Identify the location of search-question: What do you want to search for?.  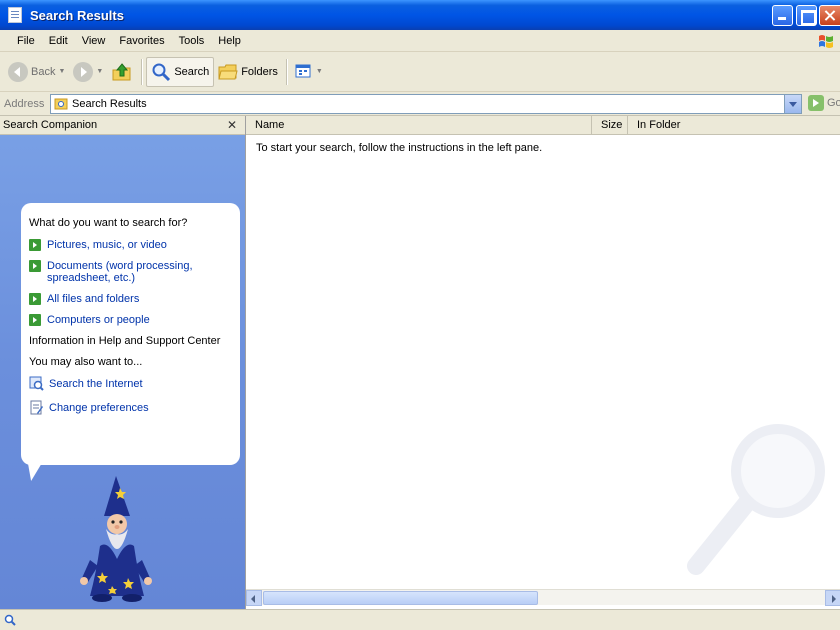
(108, 223).